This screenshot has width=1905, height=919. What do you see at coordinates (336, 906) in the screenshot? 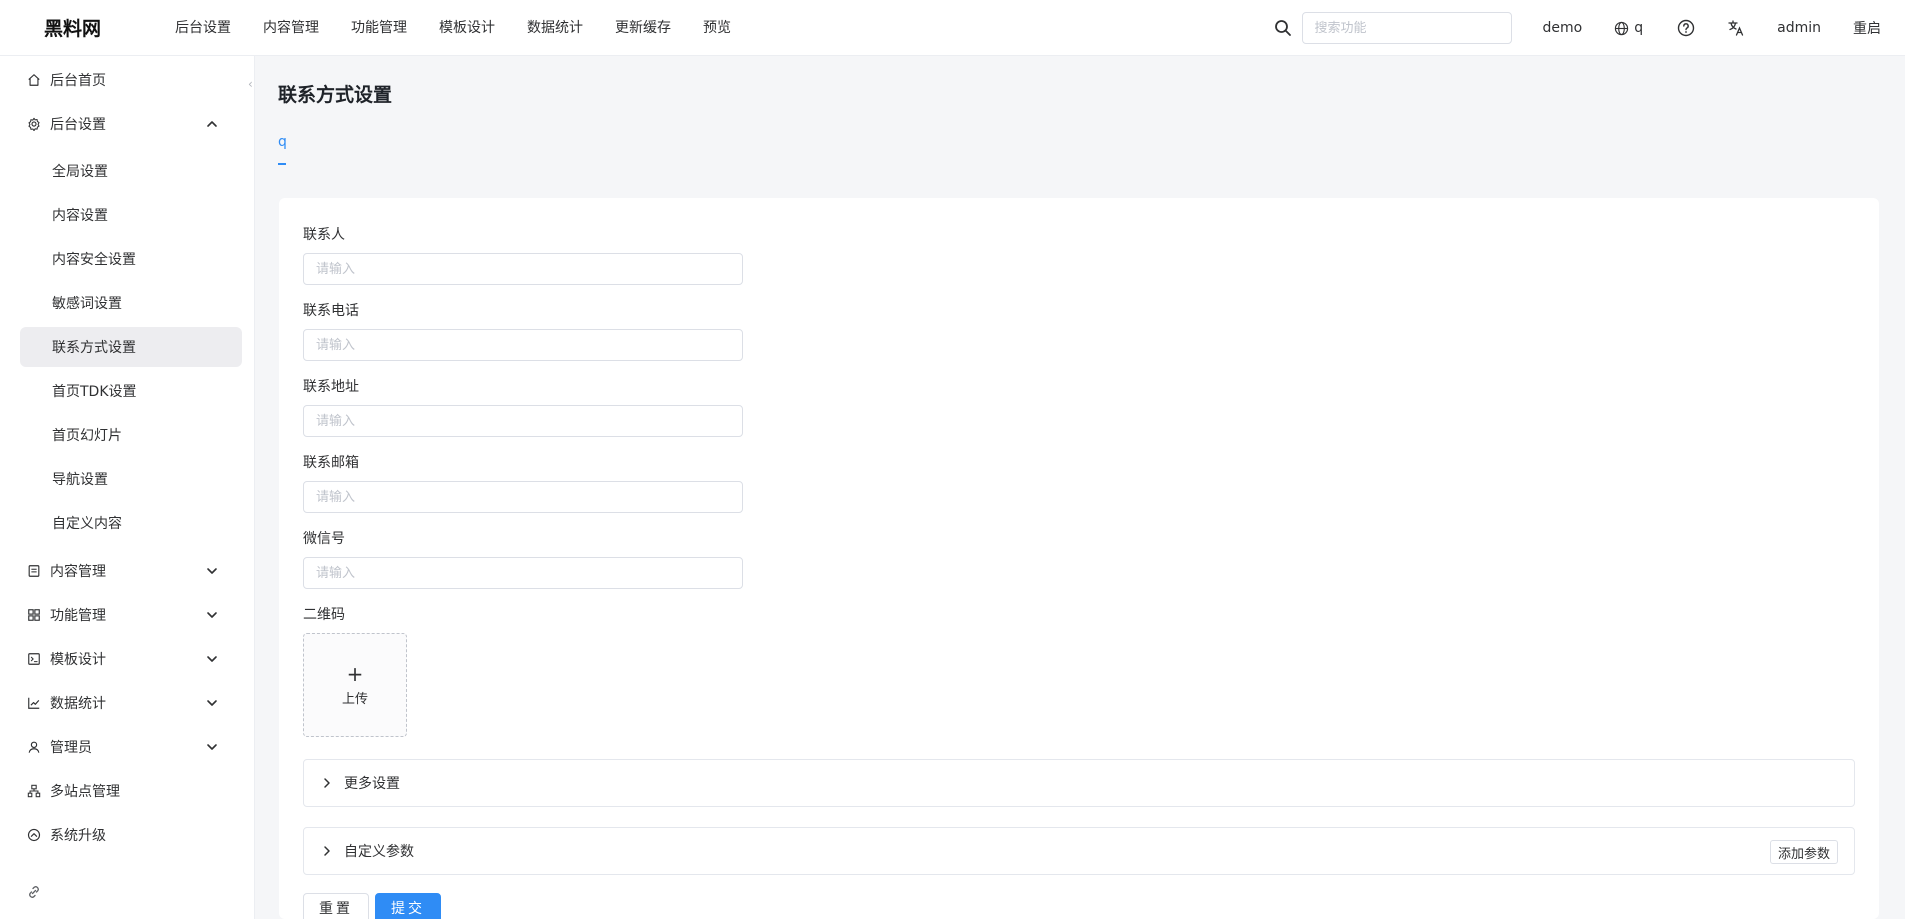
I see `reset-button: 重置` at bounding box center [336, 906].